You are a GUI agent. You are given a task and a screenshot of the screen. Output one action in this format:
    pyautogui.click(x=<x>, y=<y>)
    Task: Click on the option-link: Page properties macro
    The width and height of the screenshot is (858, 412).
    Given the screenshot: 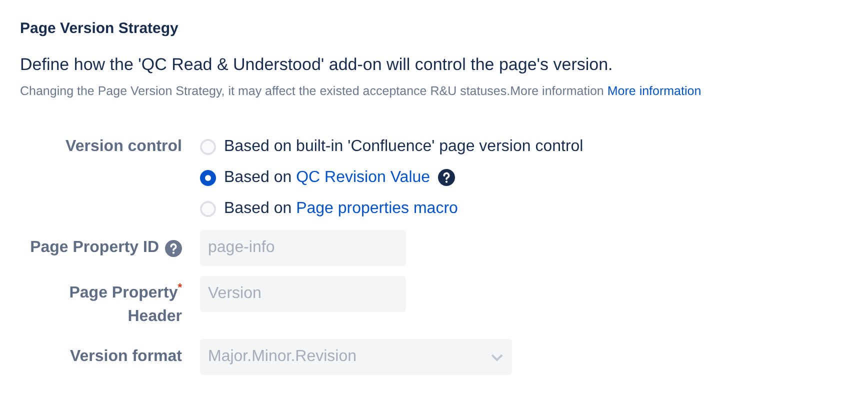 What is the action you would take?
    pyautogui.click(x=377, y=208)
    